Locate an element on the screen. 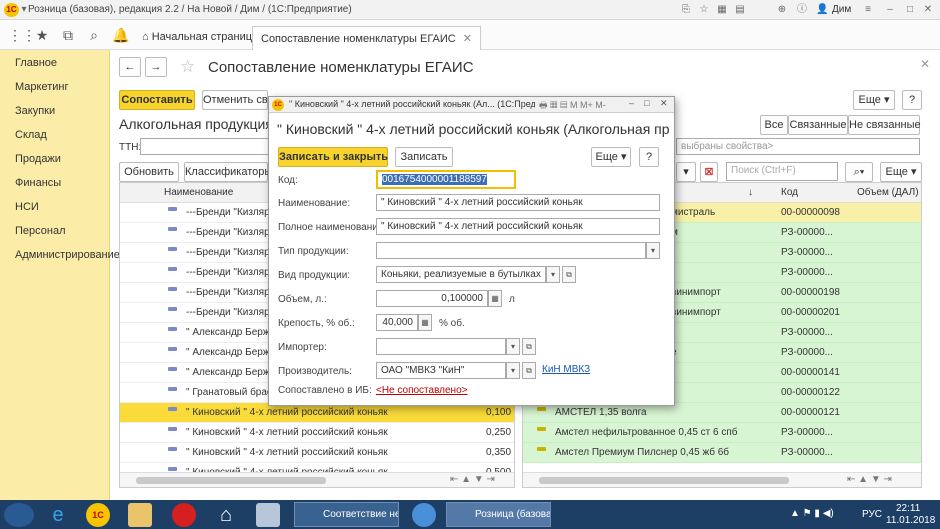  star-icon: ☆ is located at coordinates (704, 10).